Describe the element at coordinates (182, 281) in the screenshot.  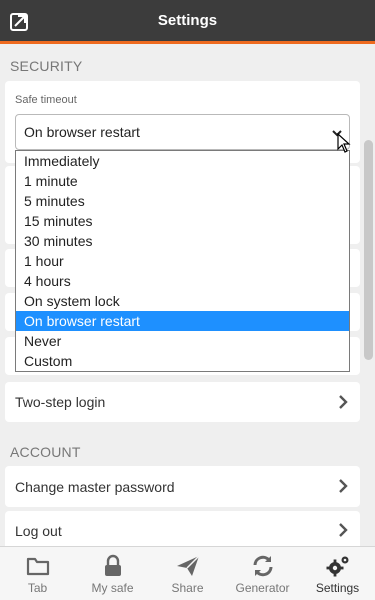
I see `dropdown-option: 4 hours` at that location.